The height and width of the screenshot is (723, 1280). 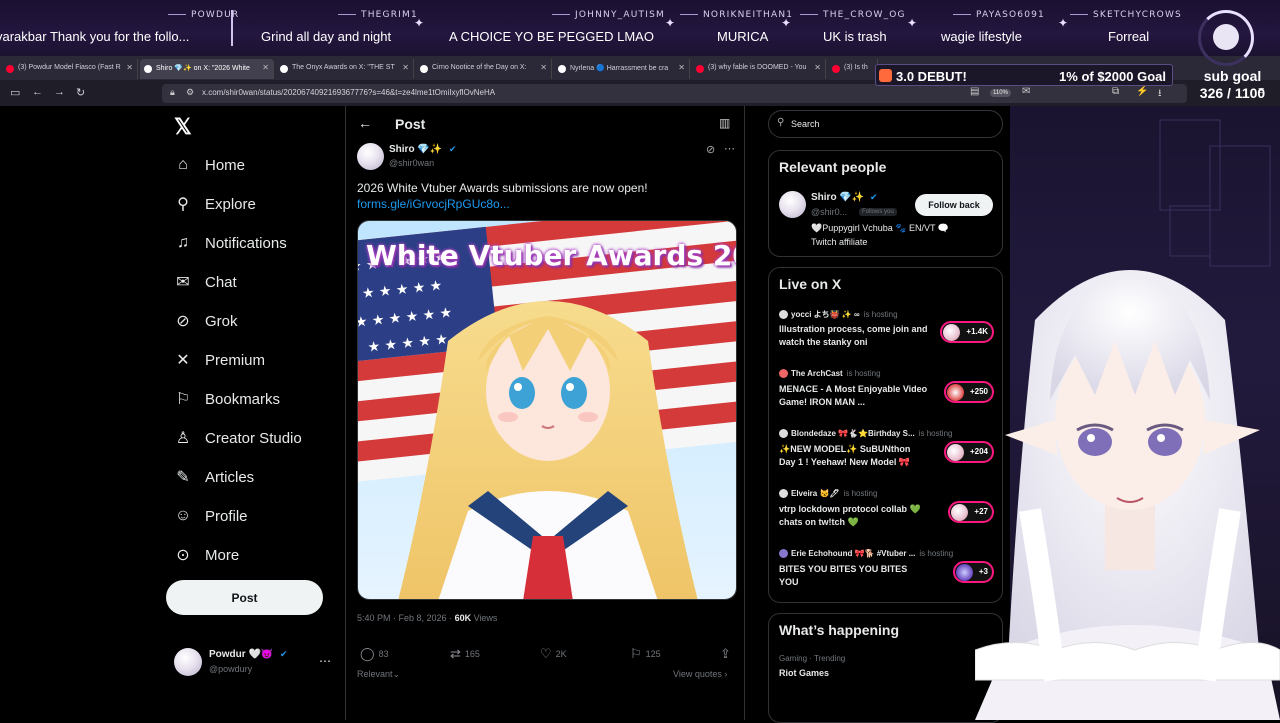 I want to click on trend-topic: Riot Games, so click(x=804, y=673).